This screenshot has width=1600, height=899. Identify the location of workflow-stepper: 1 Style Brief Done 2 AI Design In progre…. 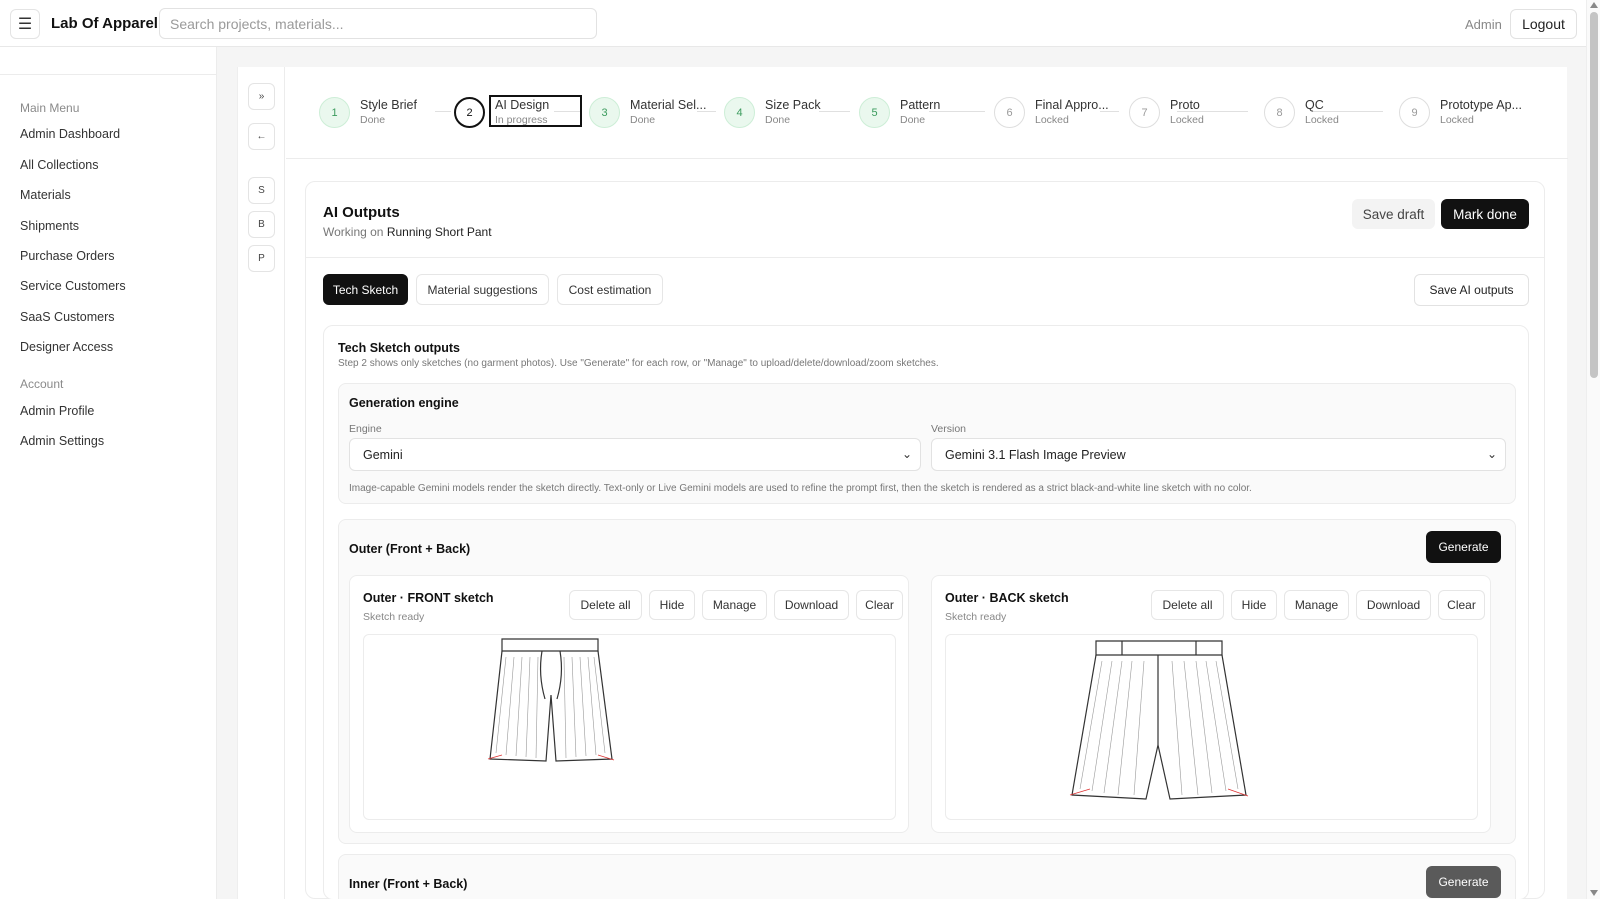
(927, 113).